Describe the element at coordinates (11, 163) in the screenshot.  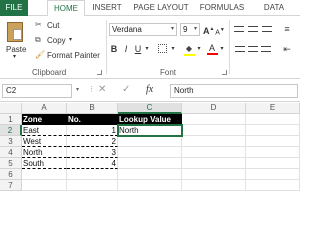
I see `row-header-5: 5` at that location.